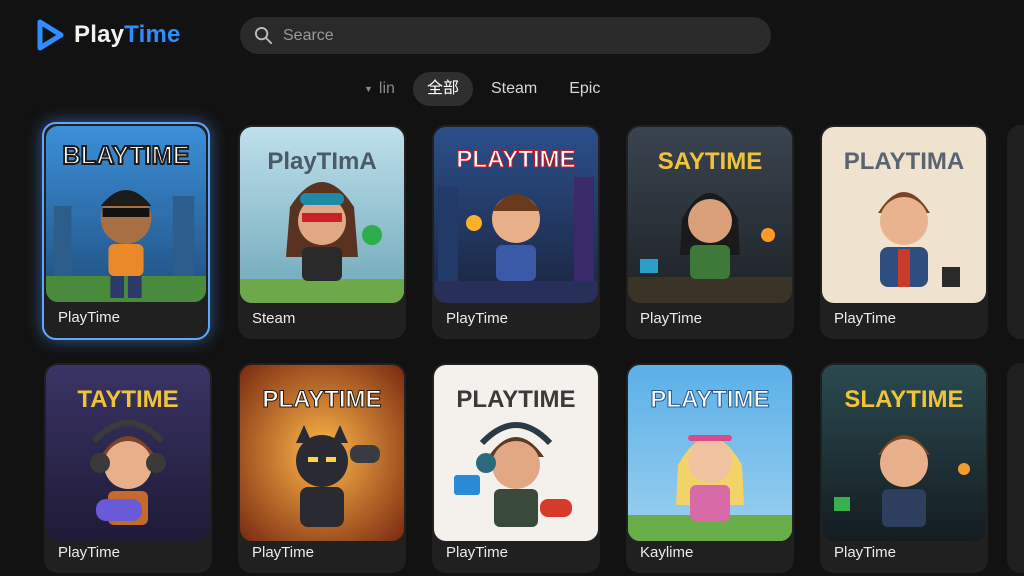 The image size is (1024, 576). Describe the element at coordinates (127, 399) in the screenshot. I see `svg-text: TAYTIME` at that location.